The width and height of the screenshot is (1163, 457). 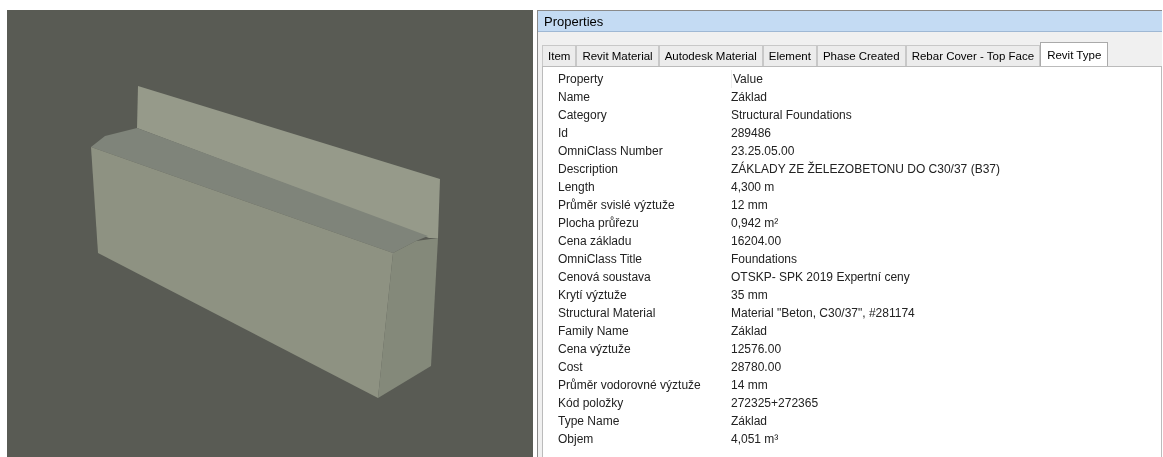 I want to click on table-cell: 289486, so click(x=751, y=133).